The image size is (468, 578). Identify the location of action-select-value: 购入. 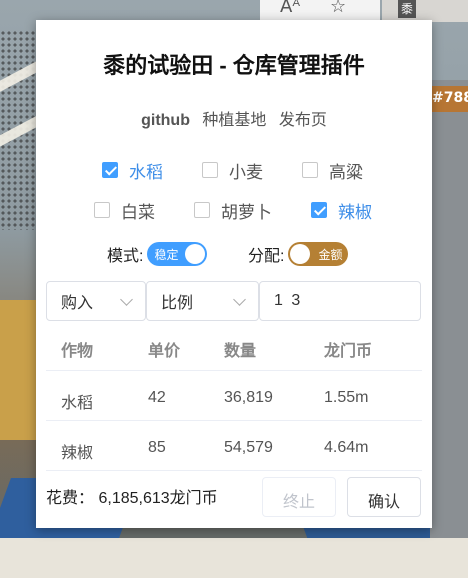
(77, 303).